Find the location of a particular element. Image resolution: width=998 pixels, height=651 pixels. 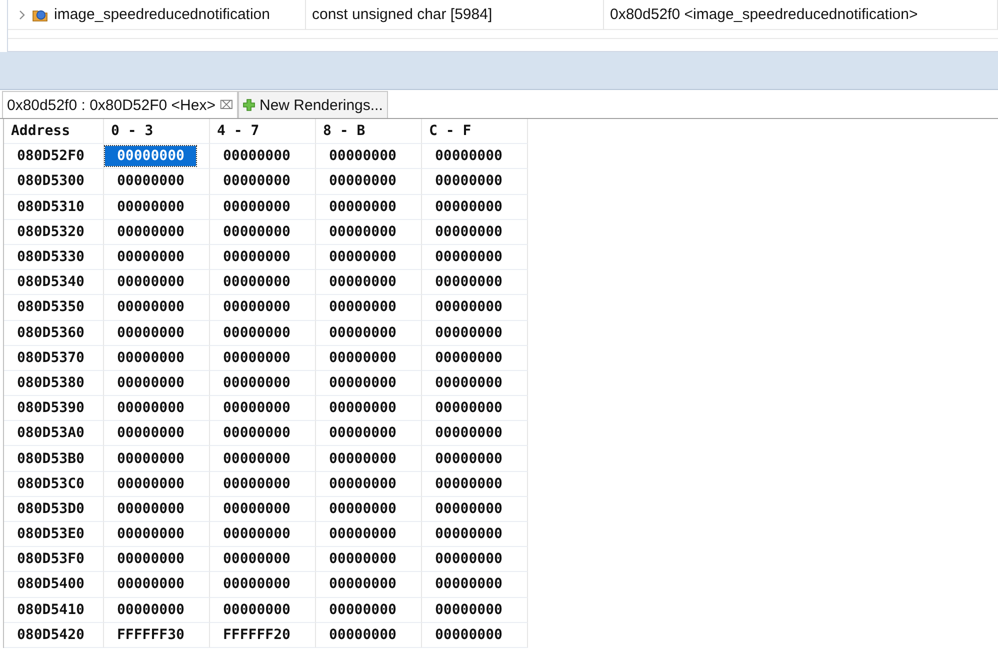

expression-value: 0x80d52f0 <image_speedreducednotification> is located at coordinates (764, 14).